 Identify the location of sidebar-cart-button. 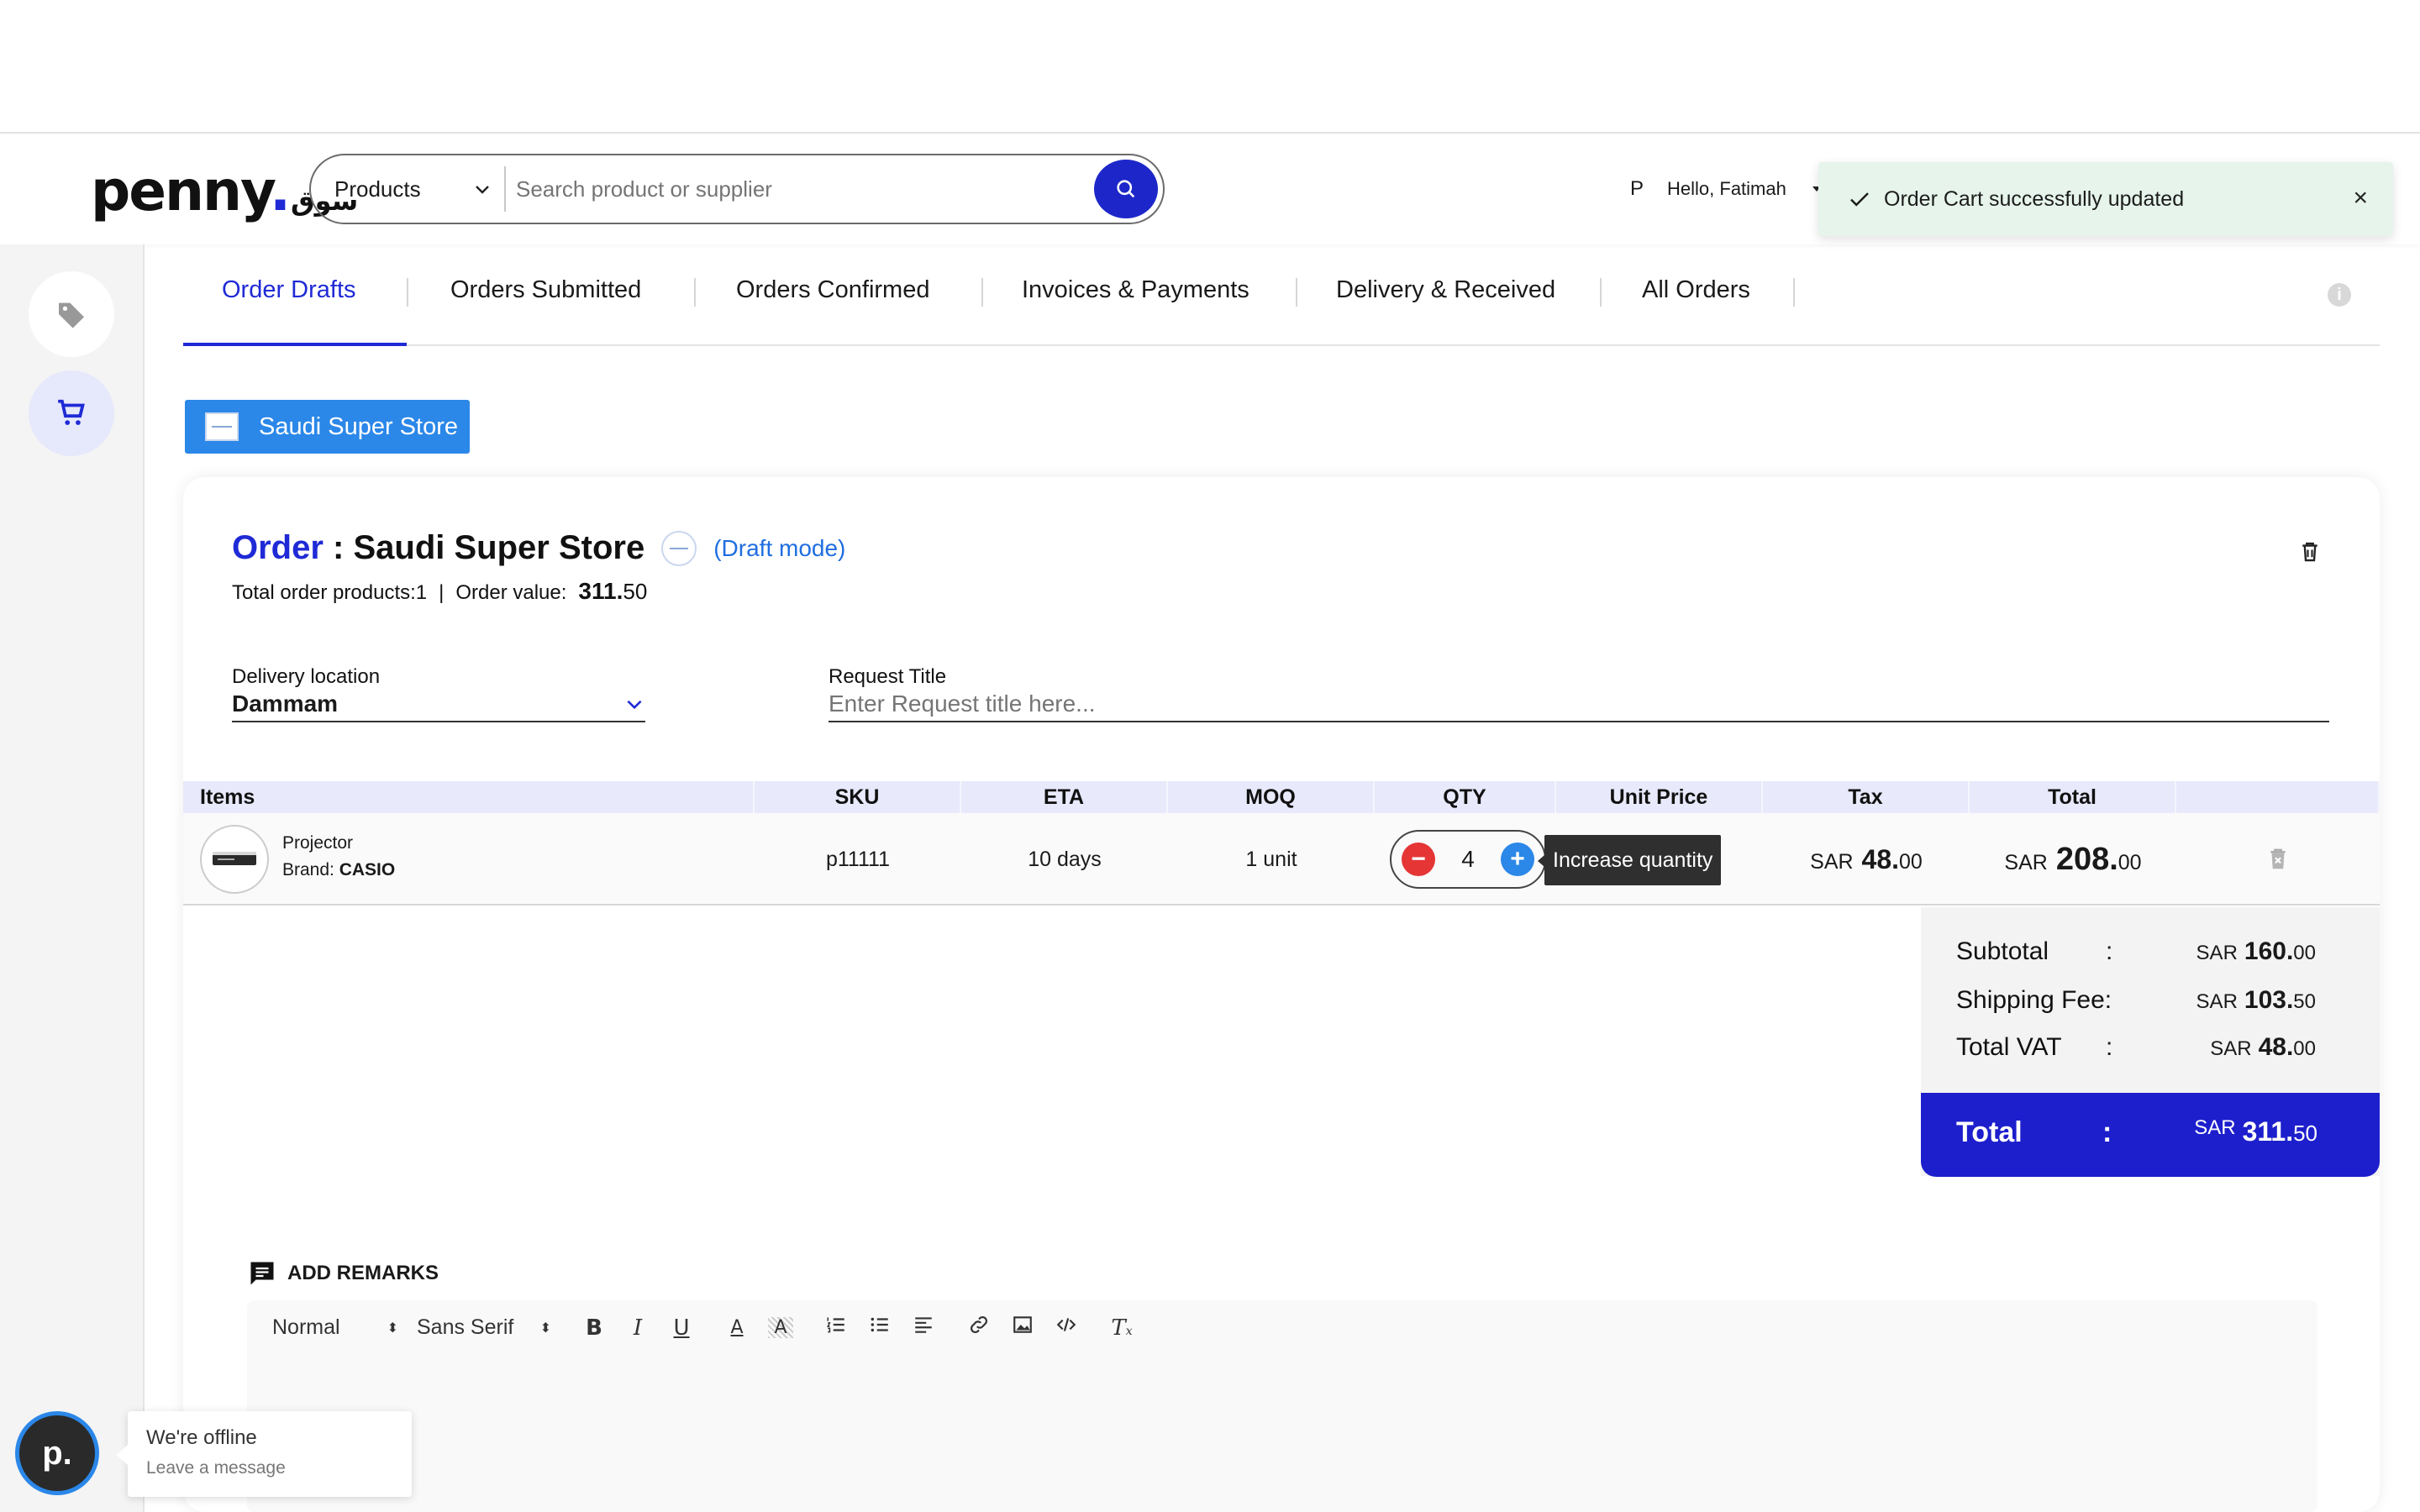
(71, 413).